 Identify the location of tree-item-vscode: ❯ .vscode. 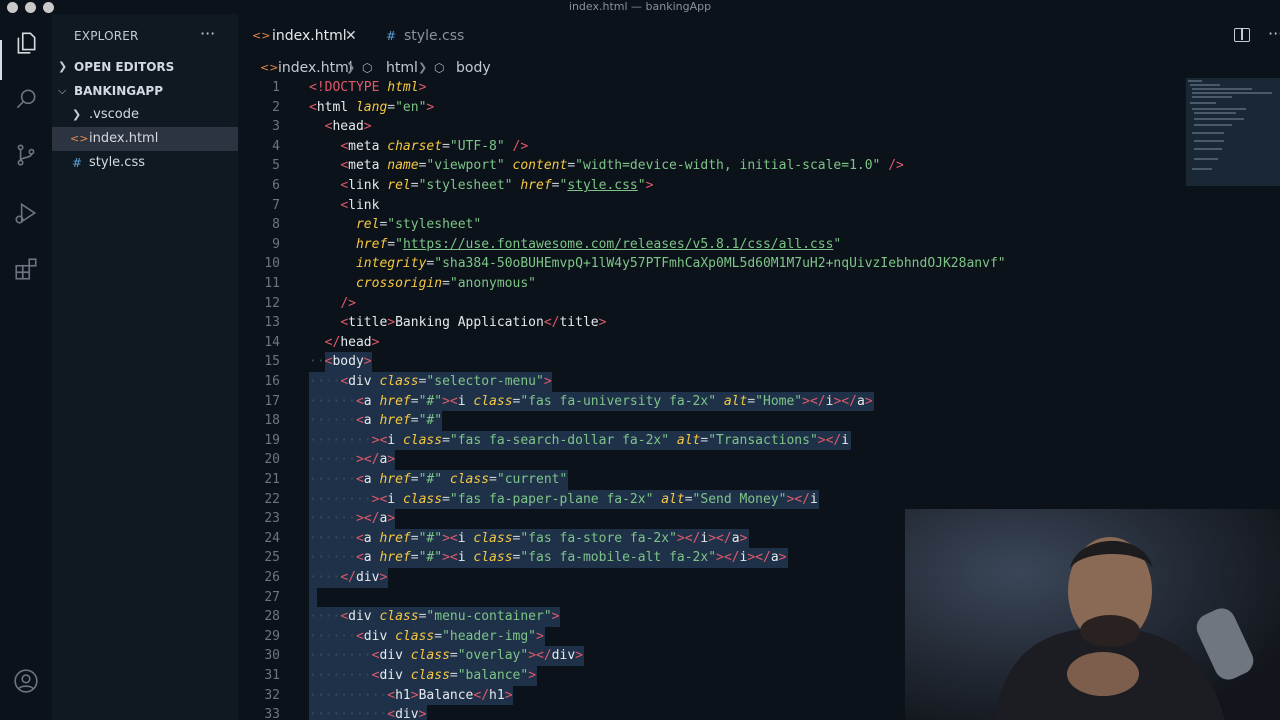
(145, 115).